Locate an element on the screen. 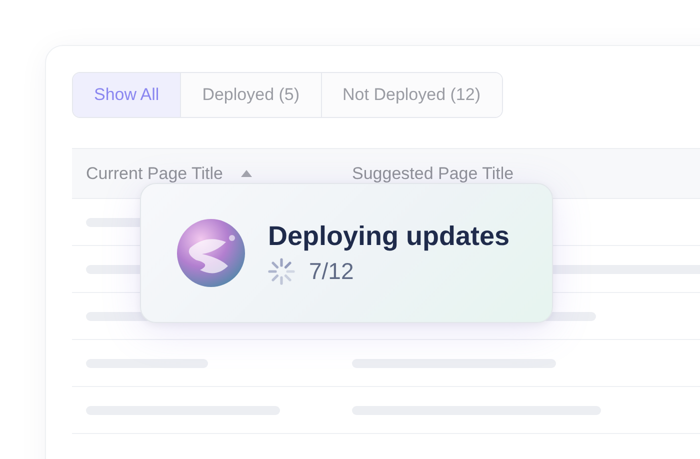 This screenshot has width=700, height=459. sort-up-icon is located at coordinates (246, 173).